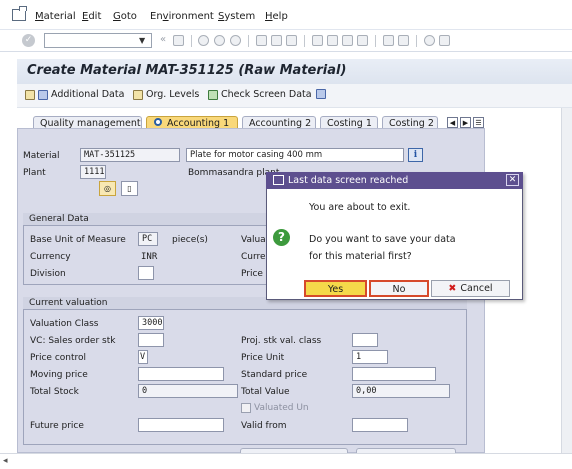 This screenshot has width=572, height=469. What do you see at coordinates (362, 40) in the screenshot?
I see `last-page-icon` at bounding box center [362, 40].